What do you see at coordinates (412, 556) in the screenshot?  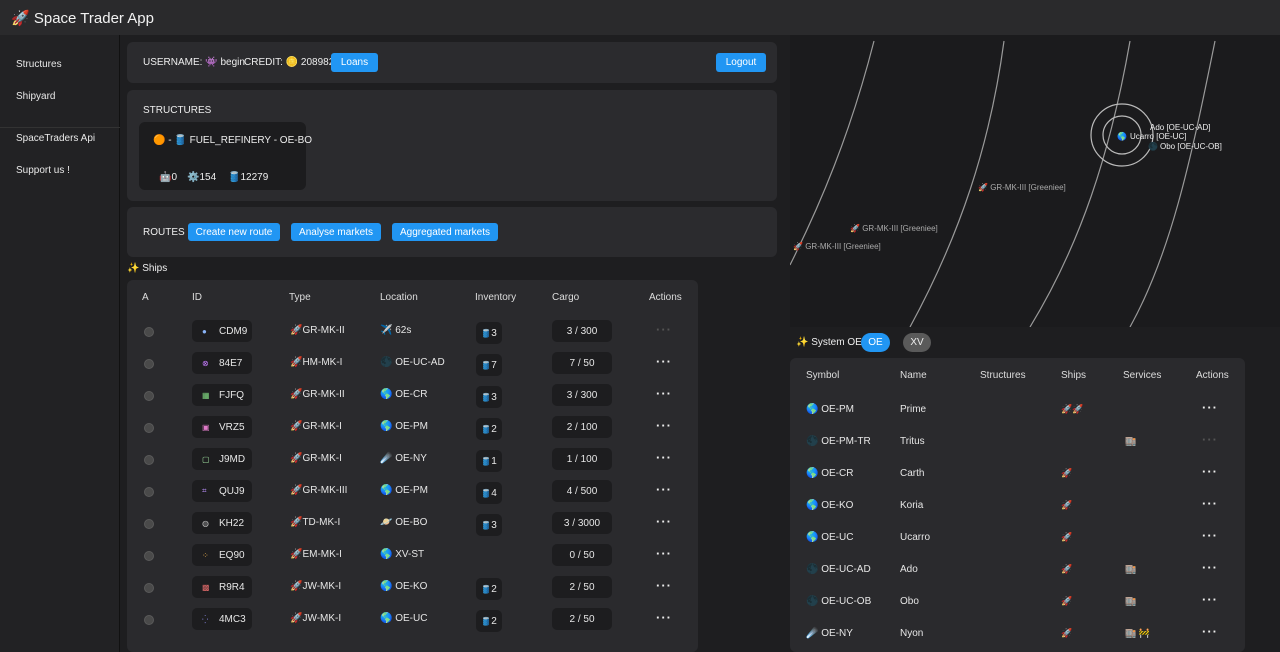 I see `table-row: ⁘ EQ90 🚀EM-MK-I 🌎 XV-ST 0 / 50 ···` at bounding box center [412, 556].